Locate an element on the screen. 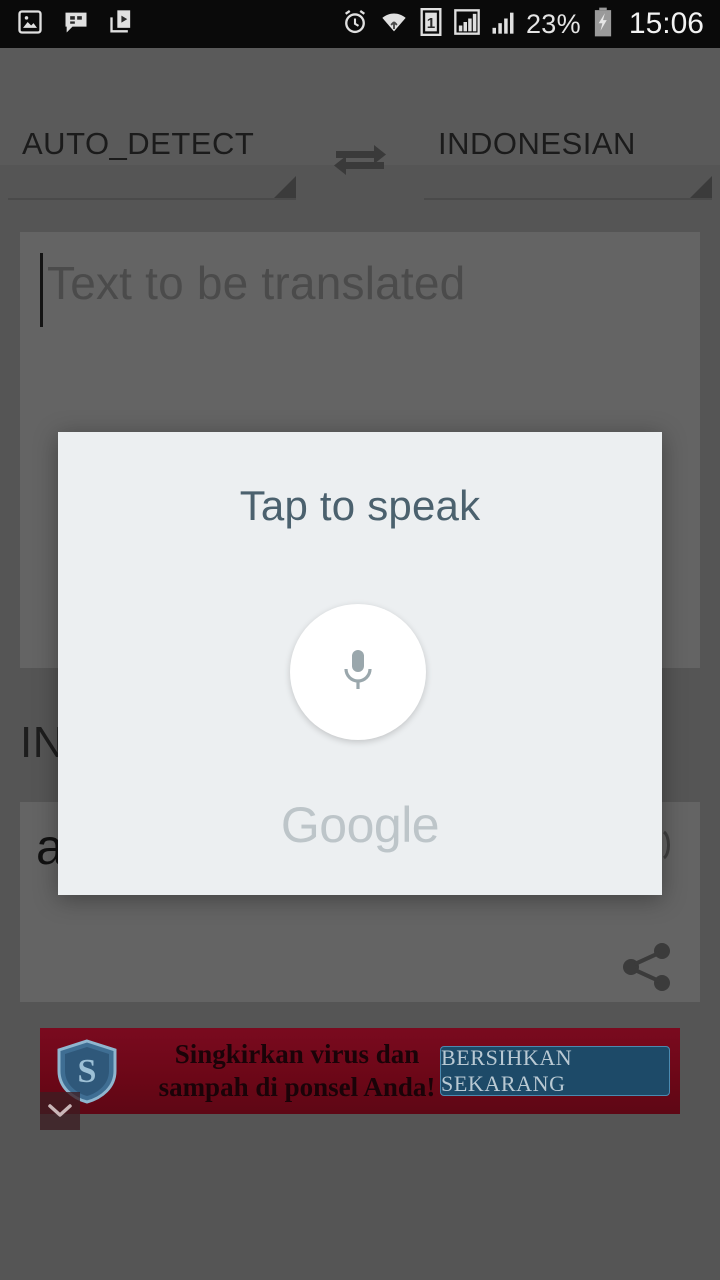  status-bar-right-icons: 1 23% 15:06 is located at coordinates (522, 24).